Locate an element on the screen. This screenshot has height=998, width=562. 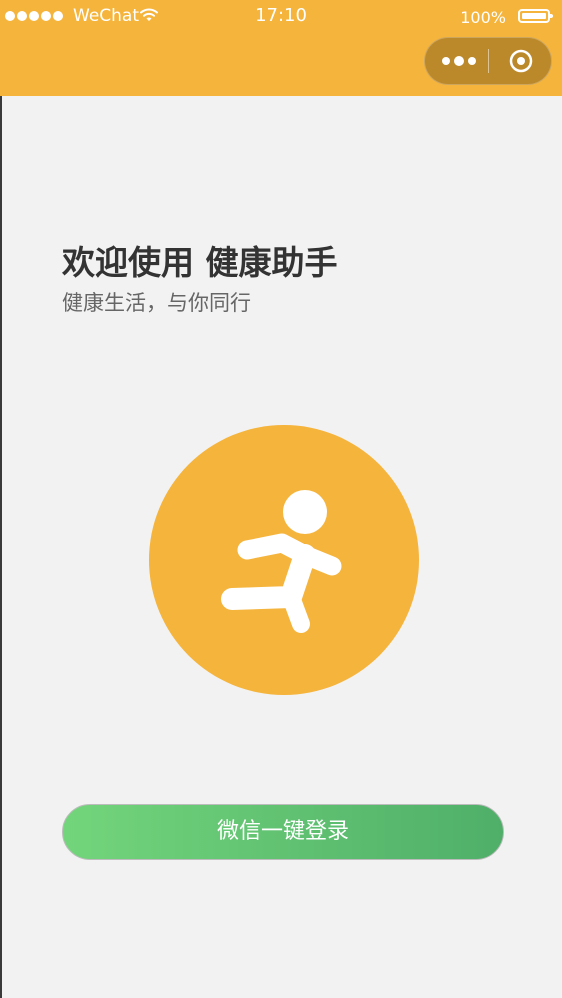
running-person-icon is located at coordinates (281, 561).